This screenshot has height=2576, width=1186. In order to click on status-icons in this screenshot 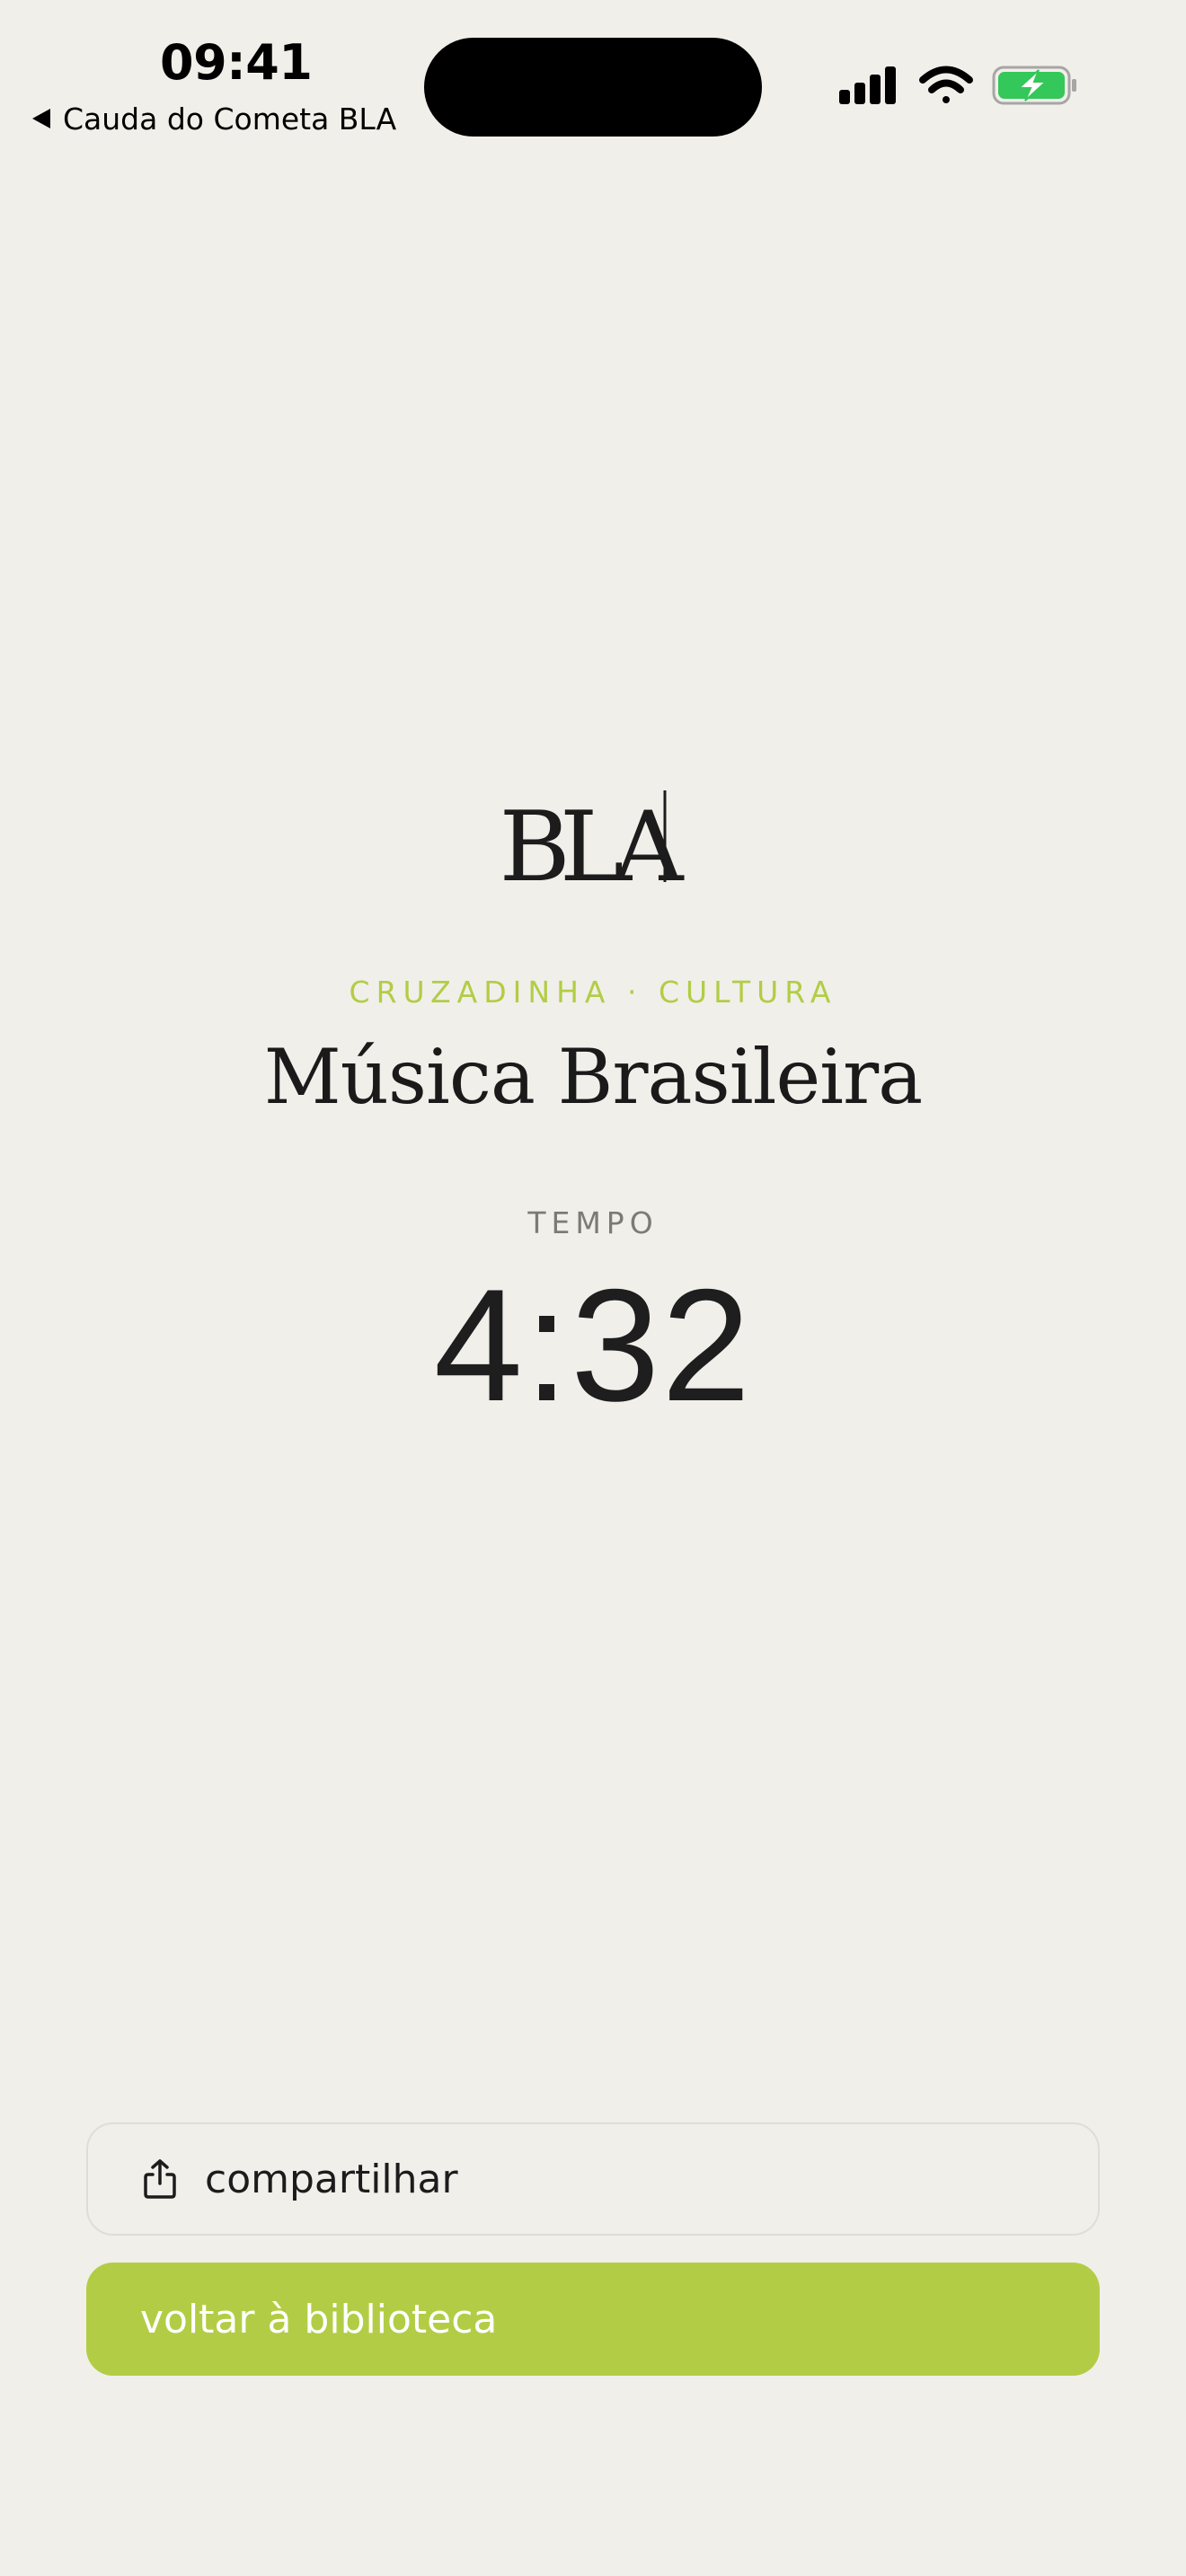, I will do `click(960, 85)`.